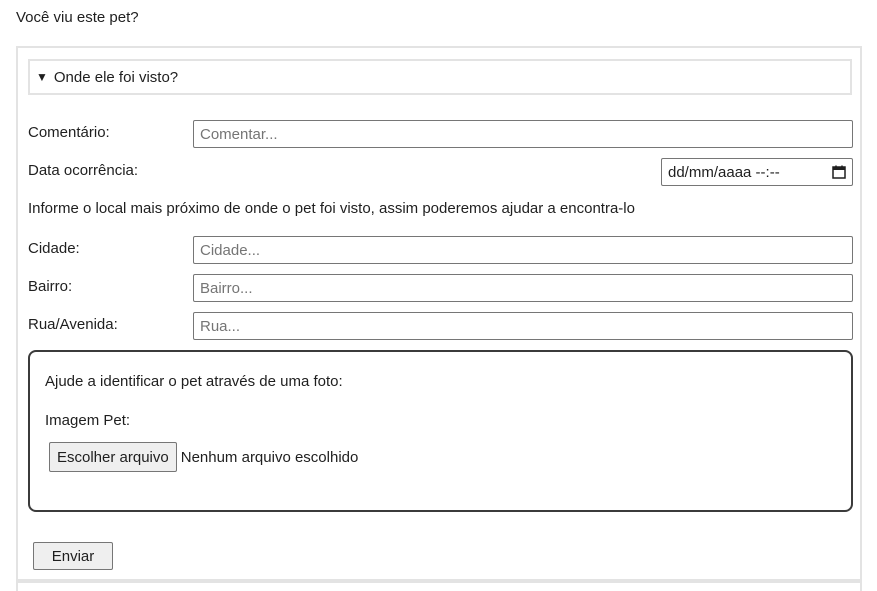 The image size is (877, 591). Describe the element at coordinates (523, 288) in the screenshot. I see `neighborhood-input` at that location.